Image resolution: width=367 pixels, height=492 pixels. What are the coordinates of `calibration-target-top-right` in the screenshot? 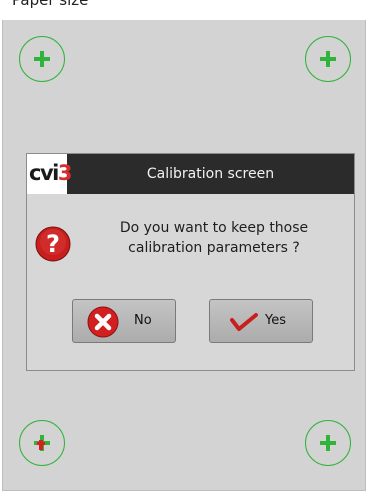 It's located at (328, 59).